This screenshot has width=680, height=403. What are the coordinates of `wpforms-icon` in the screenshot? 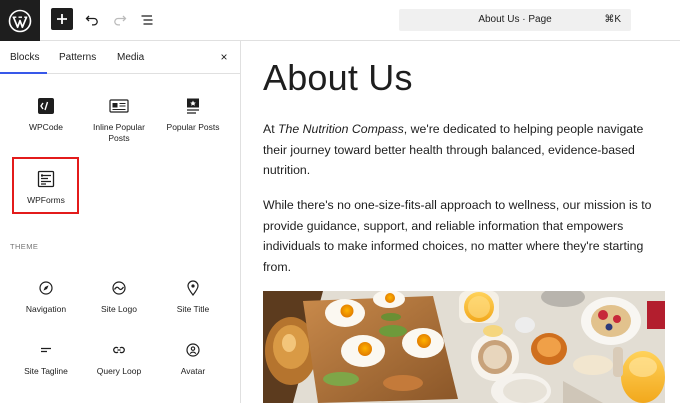 It's located at (46, 179).